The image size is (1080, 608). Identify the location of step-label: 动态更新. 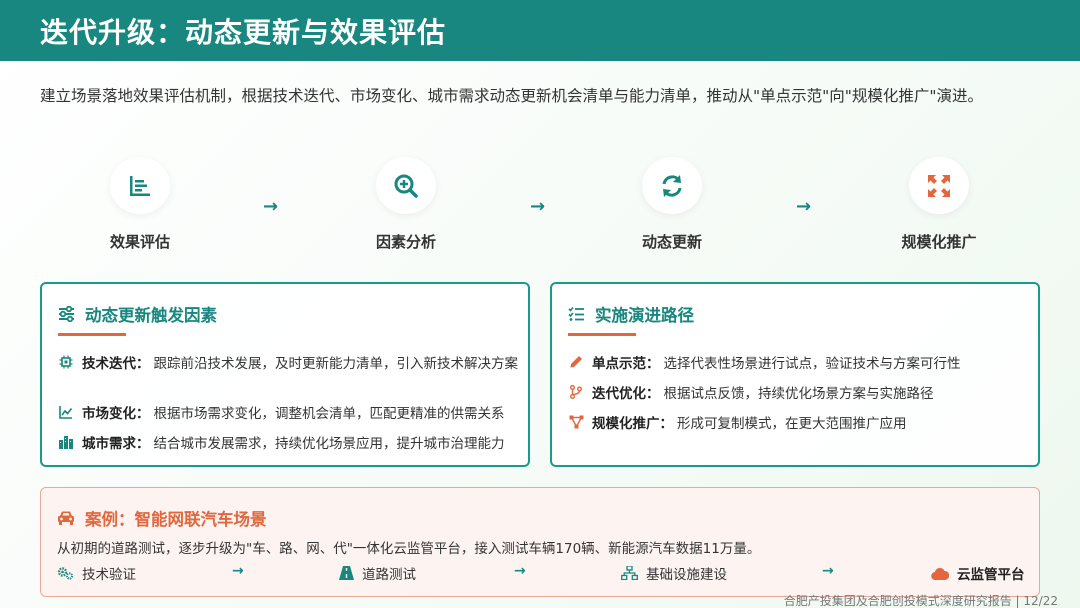
(671, 242).